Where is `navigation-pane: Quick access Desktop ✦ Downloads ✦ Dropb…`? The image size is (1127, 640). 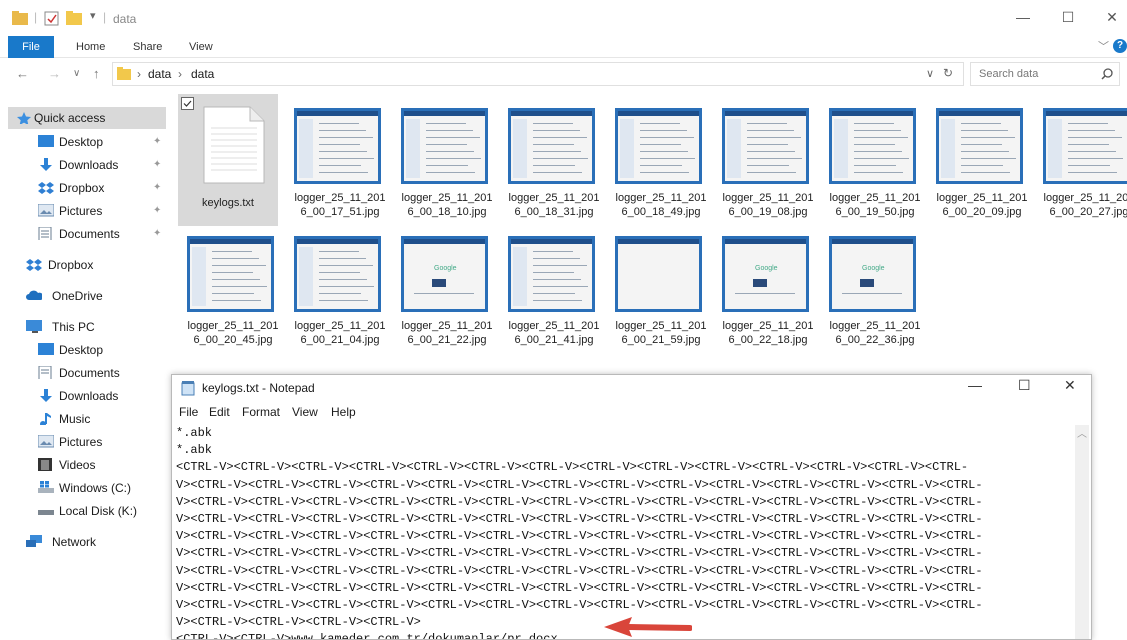
navigation-pane: Quick access Desktop ✦ Downloads ✦ Dropb… is located at coordinates (84, 368).